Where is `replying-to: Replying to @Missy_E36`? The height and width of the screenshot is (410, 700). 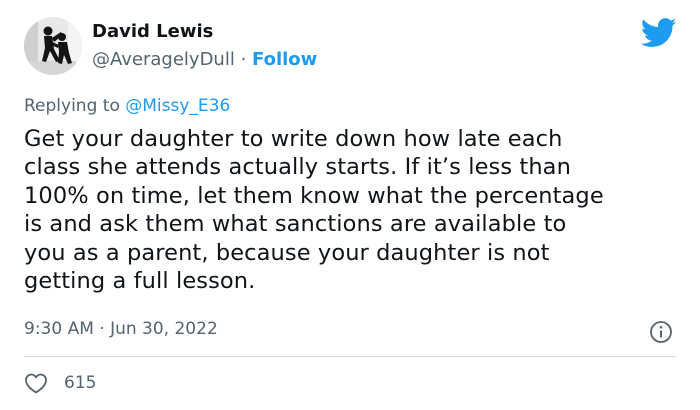 replying-to: Replying to @Missy_E36 is located at coordinates (127, 106).